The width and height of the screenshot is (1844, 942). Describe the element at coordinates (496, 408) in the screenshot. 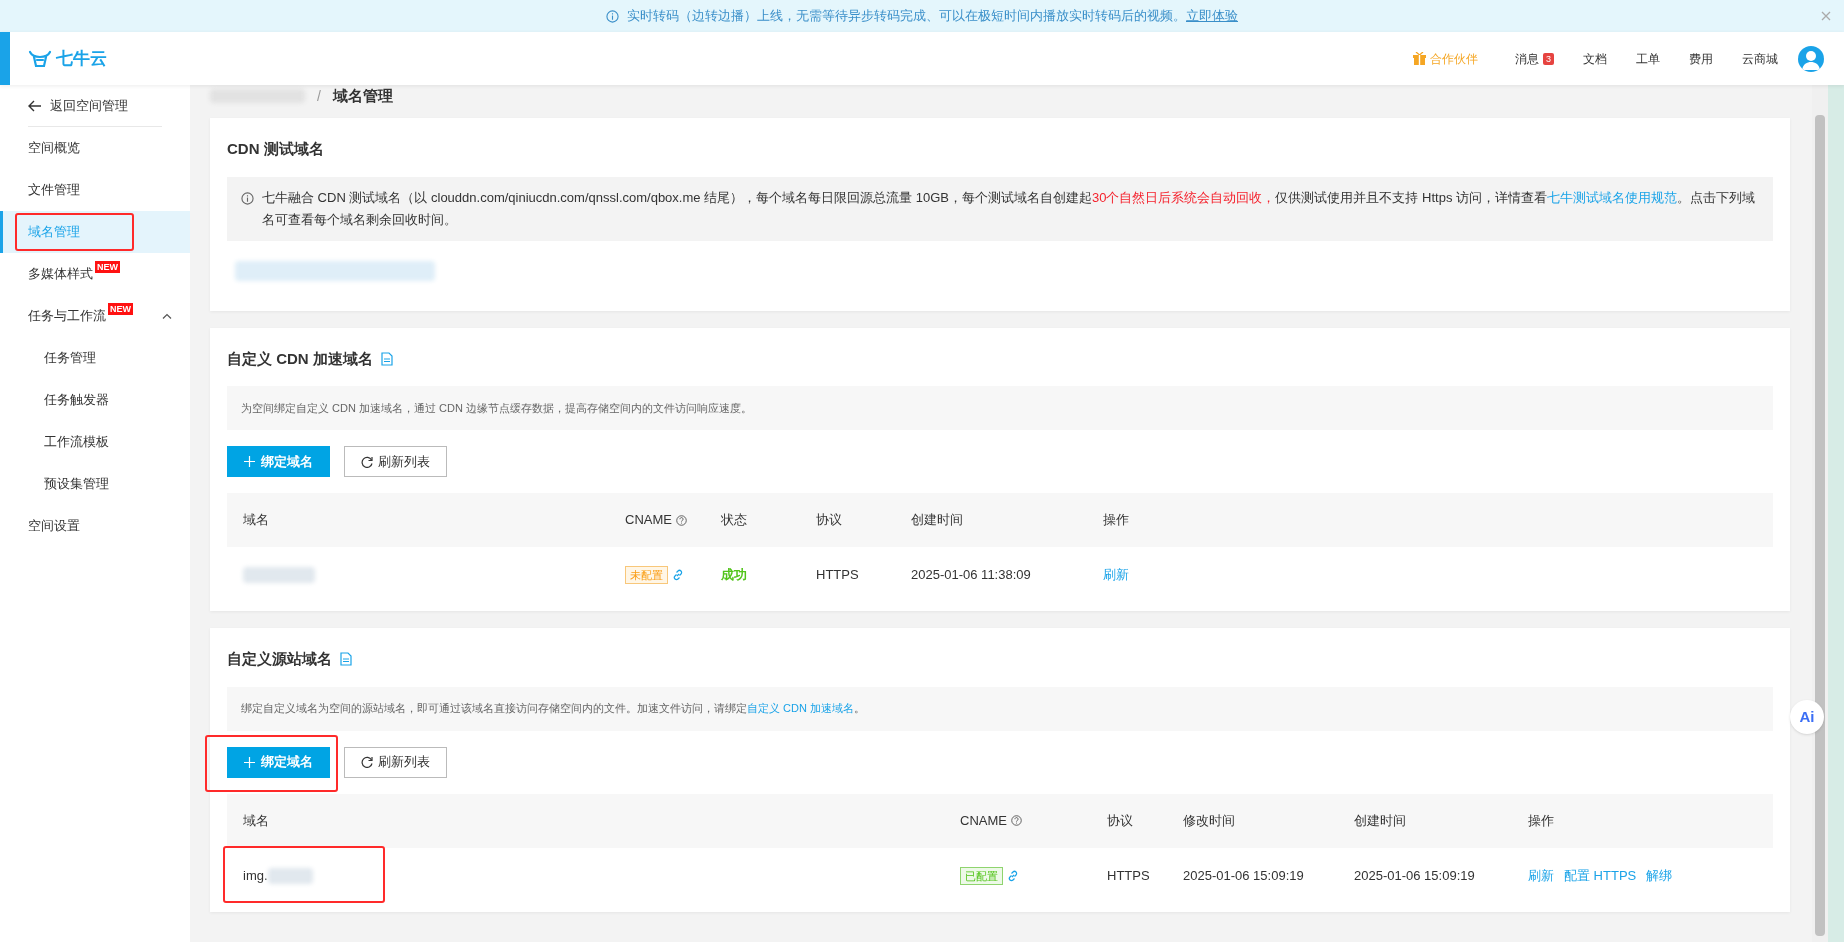

I see `description-text: 为空间绑定自定义 CDN 加速域名，通过 CDN 边缘节点缓存数据，提高存储空间内的文件访问响应速度。` at that location.